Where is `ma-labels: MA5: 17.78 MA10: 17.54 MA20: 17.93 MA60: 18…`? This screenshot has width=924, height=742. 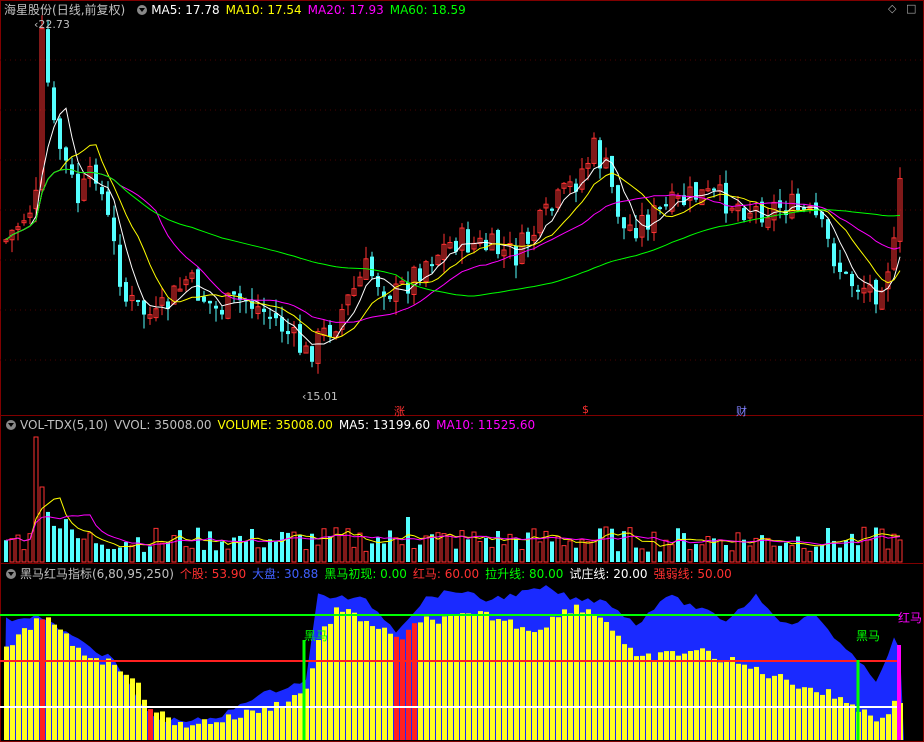
ma-labels: MA5: 17.78 MA10: 17.54 MA20: 17.93 MA60: 18… is located at coordinates (311, 10).